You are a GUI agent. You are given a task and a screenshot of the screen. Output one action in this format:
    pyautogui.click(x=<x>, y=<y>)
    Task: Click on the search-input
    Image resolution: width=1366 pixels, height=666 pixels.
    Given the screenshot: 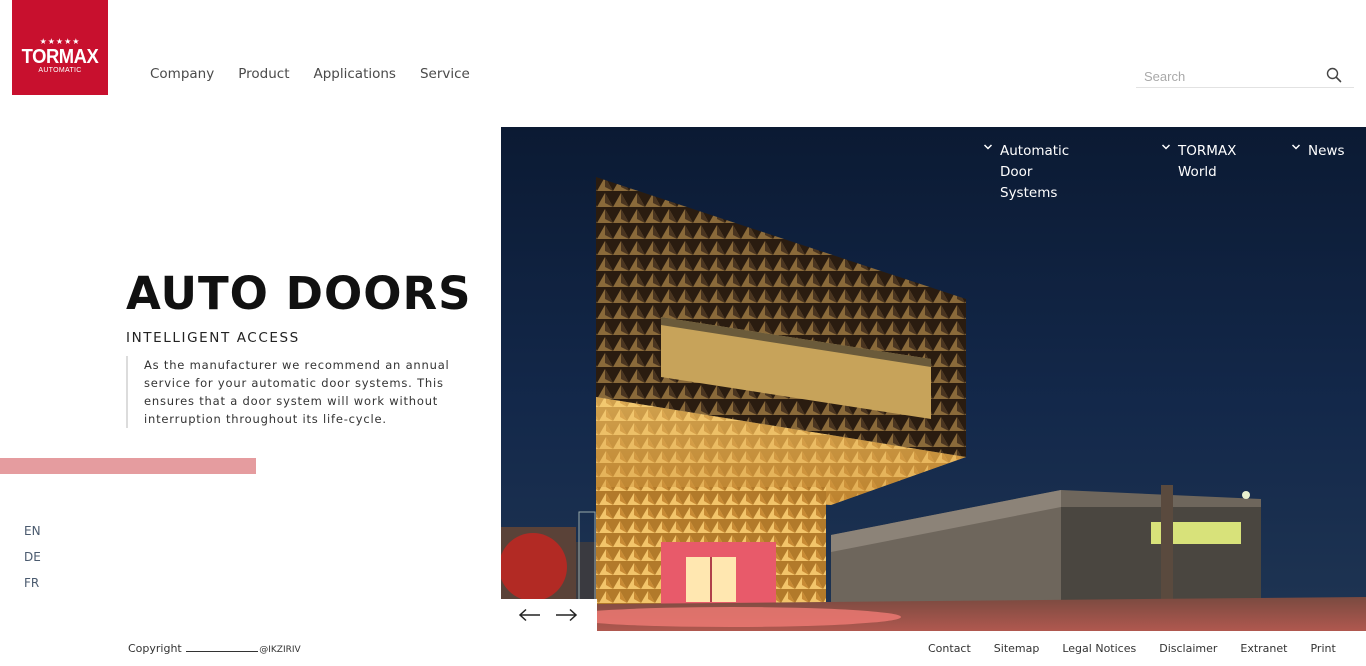 What is the action you would take?
    pyautogui.click(x=1229, y=76)
    